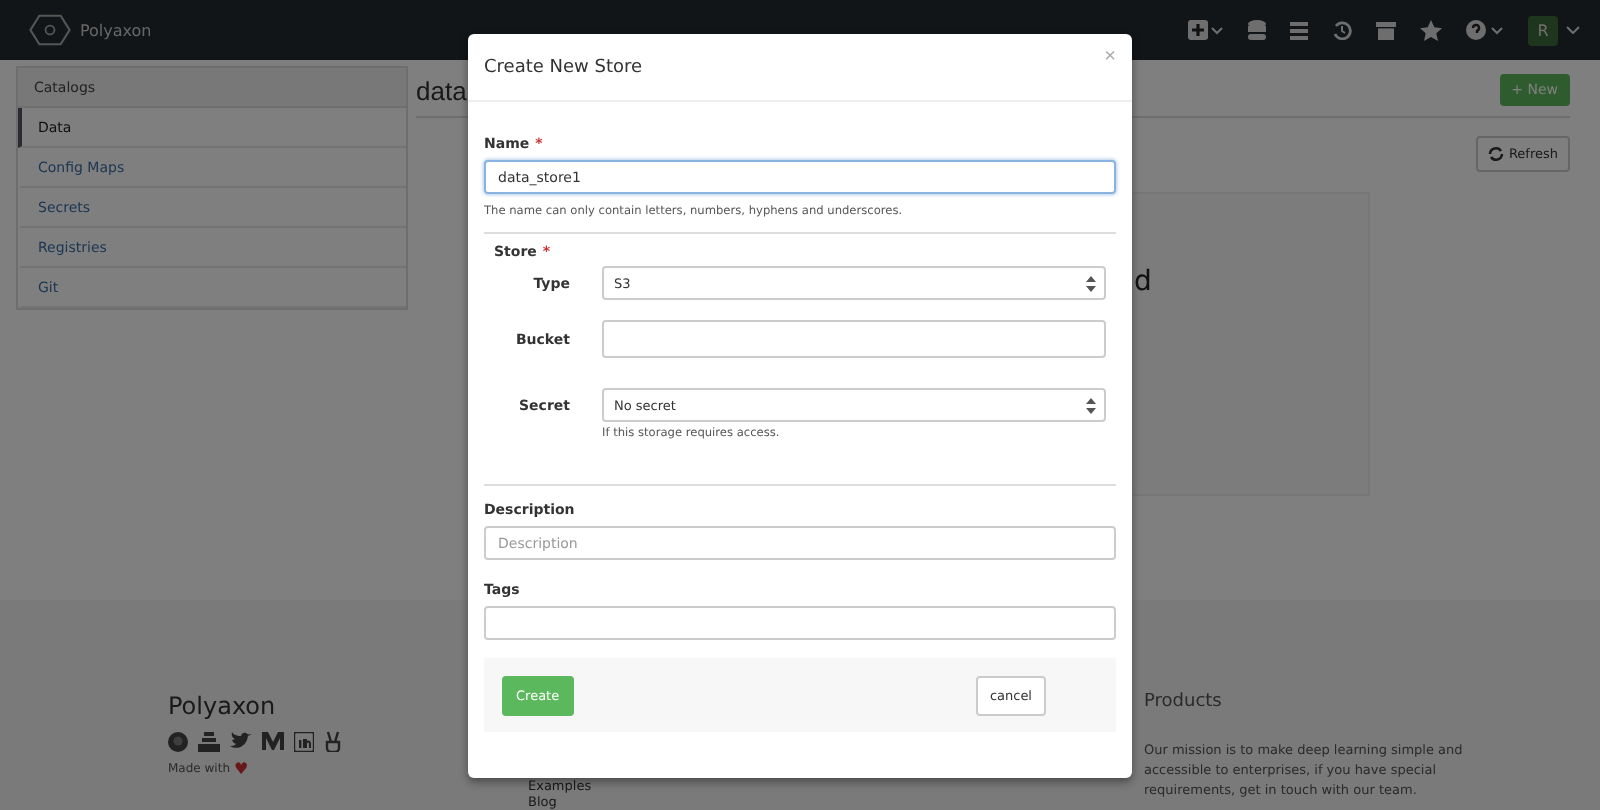  Describe the element at coordinates (800, 623) in the screenshot. I see `tags-input` at that location.